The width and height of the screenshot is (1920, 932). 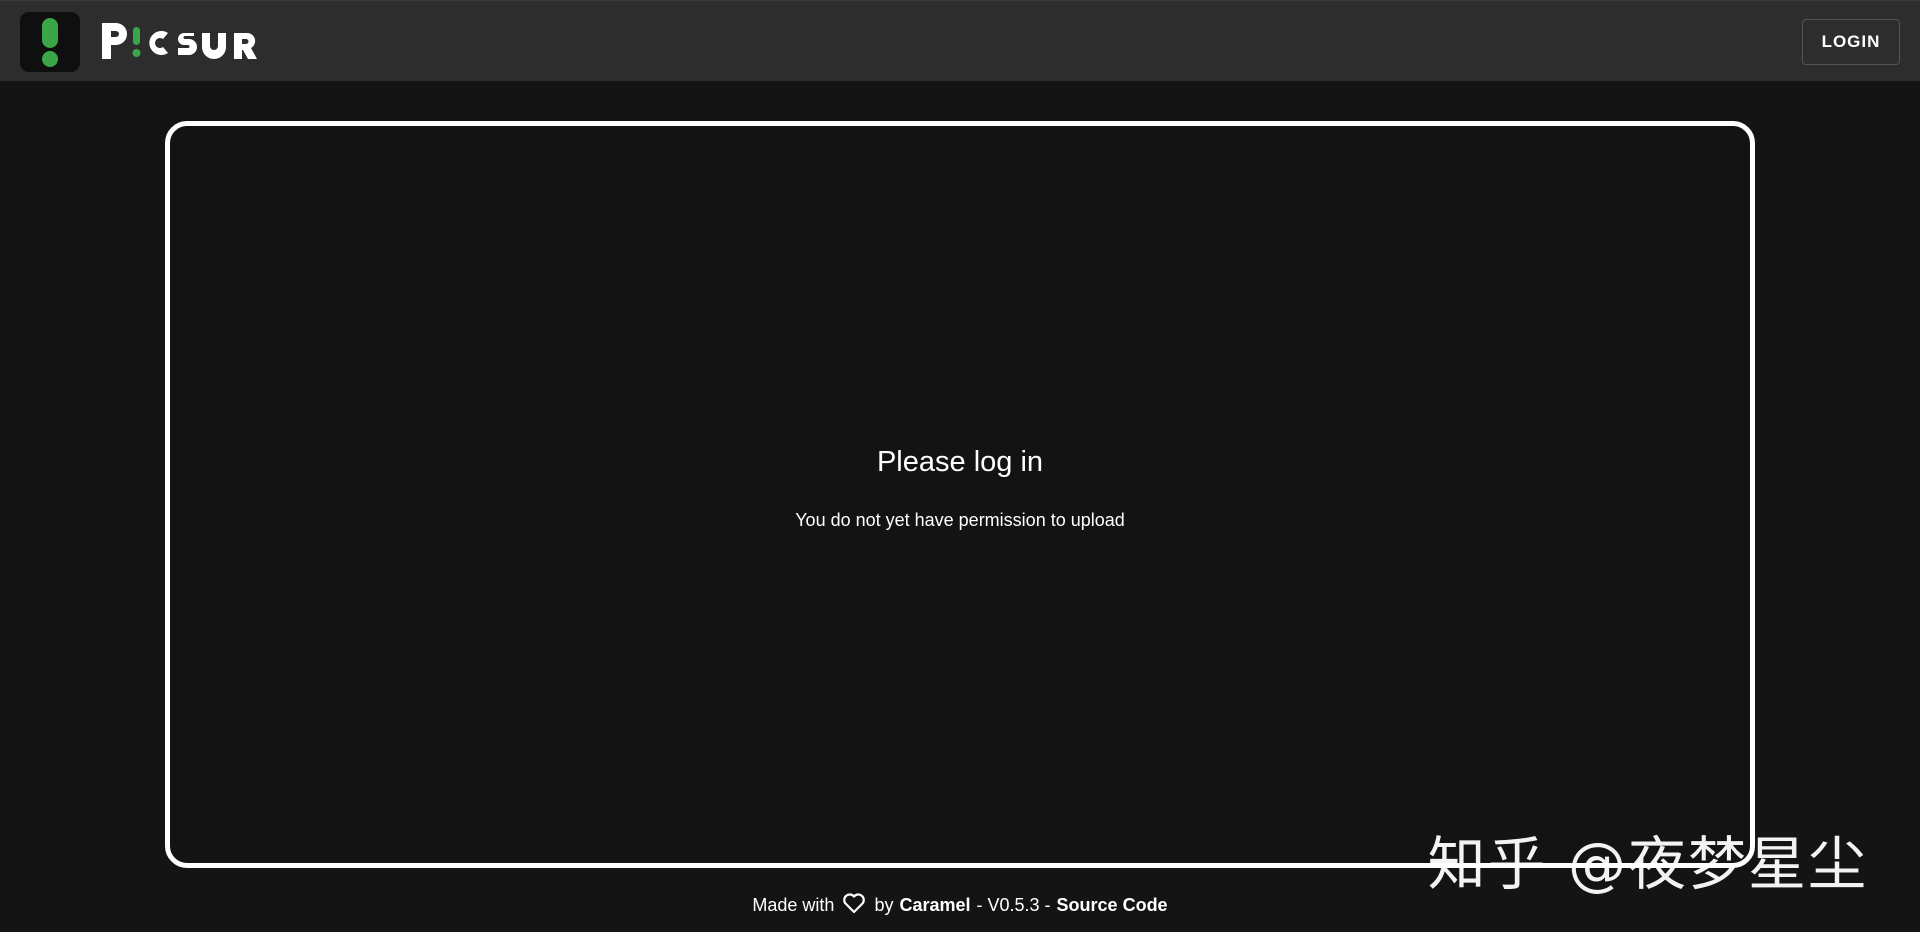 What do you see at coordinates (1851, 42) in the screenshot?
I see `login-button: LOGIN` at bounding box center [1851, 42].